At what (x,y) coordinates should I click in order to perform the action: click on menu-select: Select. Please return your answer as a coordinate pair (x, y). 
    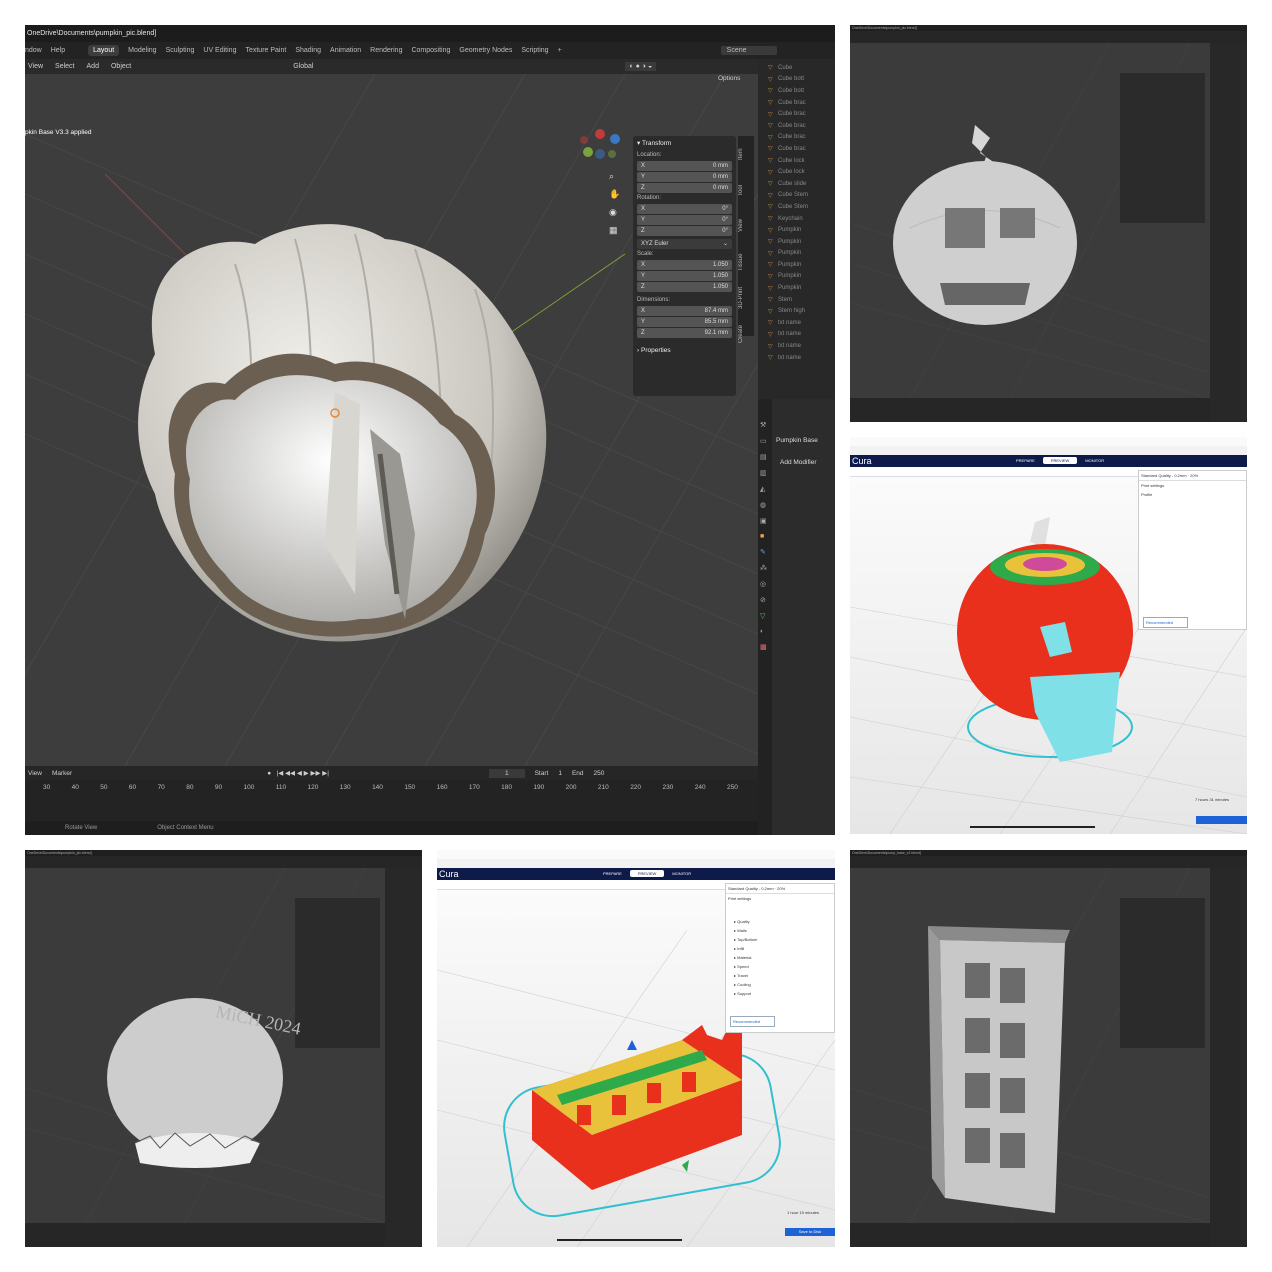
    Looking at the image, I should click on (64, 66).